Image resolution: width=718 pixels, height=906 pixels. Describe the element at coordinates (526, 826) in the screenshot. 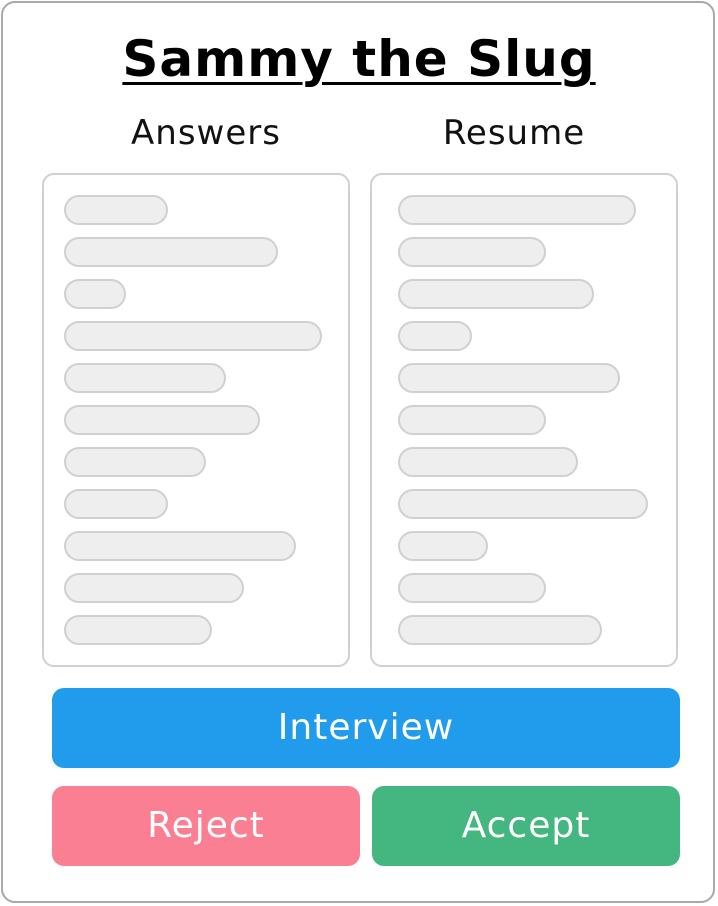

I see `accept-button: Accept` at that location.